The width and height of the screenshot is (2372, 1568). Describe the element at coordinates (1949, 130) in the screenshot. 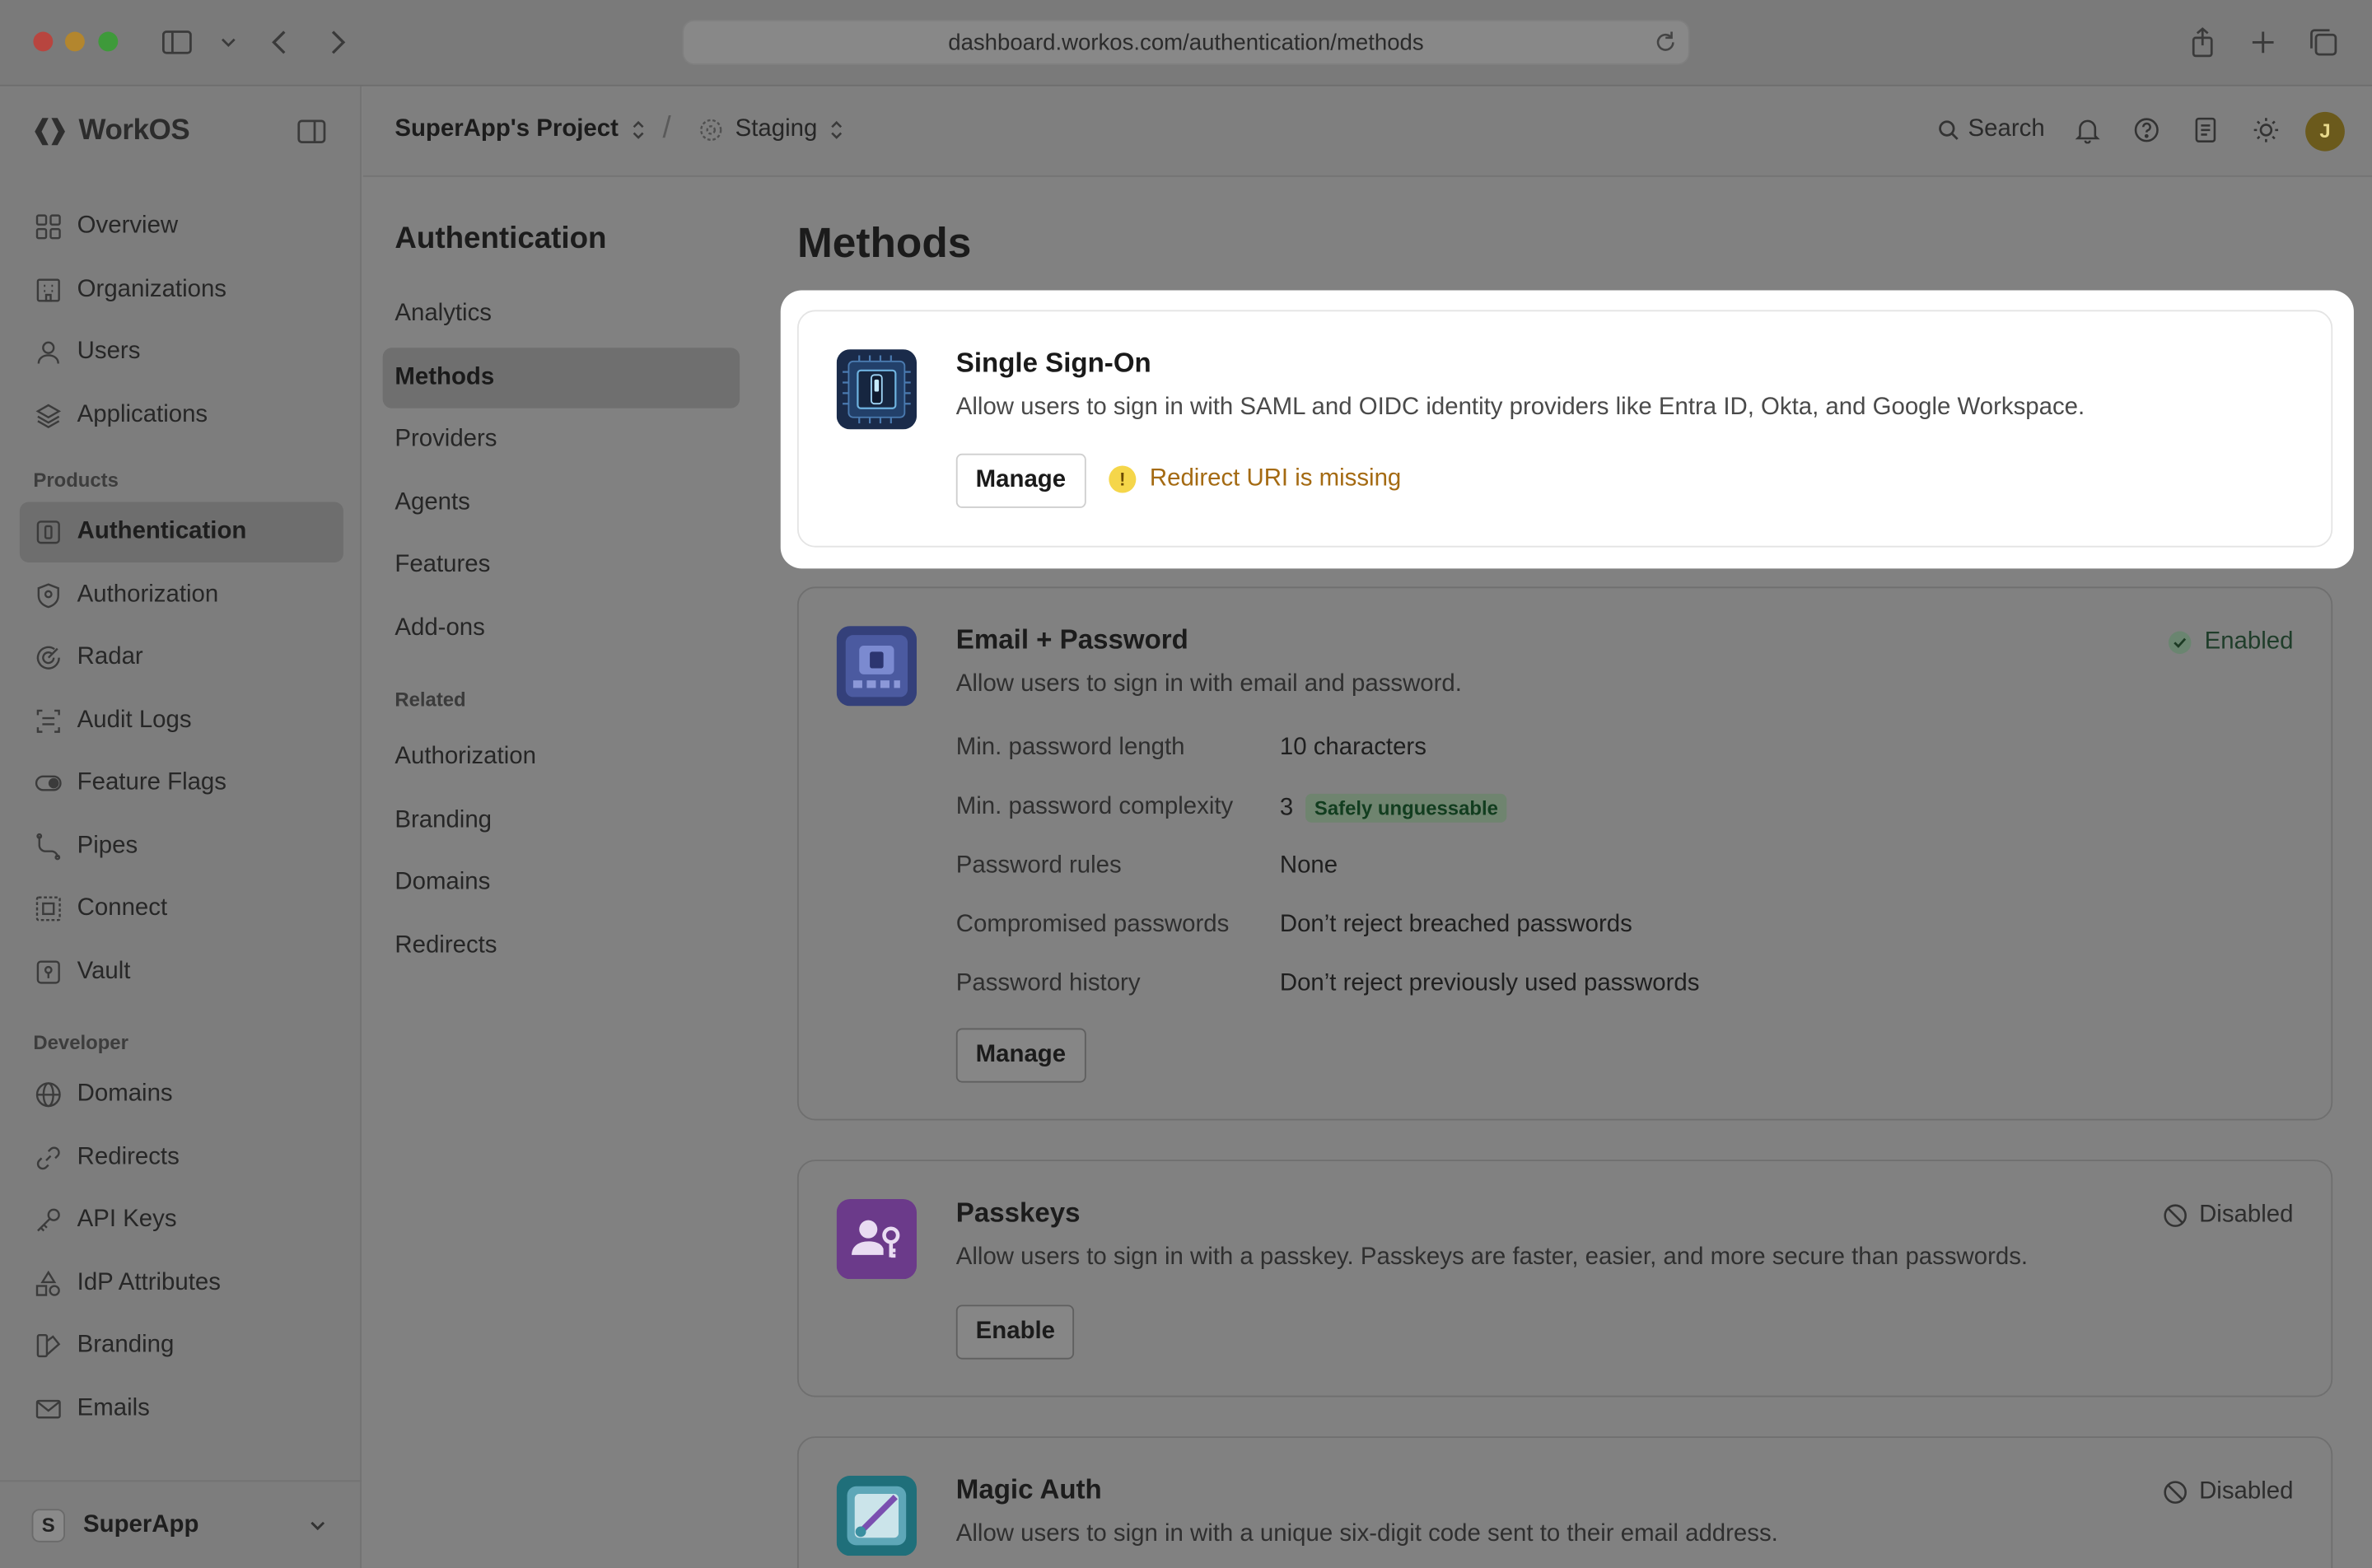

I see `search-icon` at that location.